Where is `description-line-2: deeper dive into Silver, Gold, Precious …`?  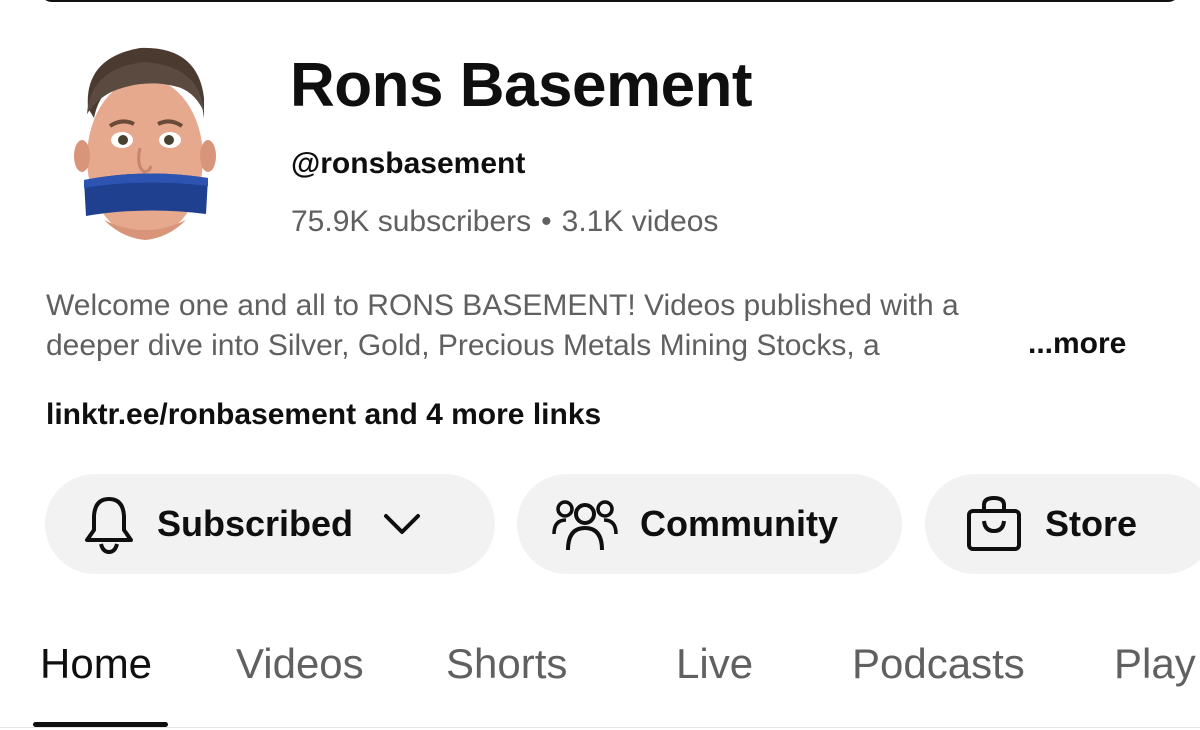 description-line-2: deeper dive into Silver, Gold, Precious … is located at coordinates (526, 346).